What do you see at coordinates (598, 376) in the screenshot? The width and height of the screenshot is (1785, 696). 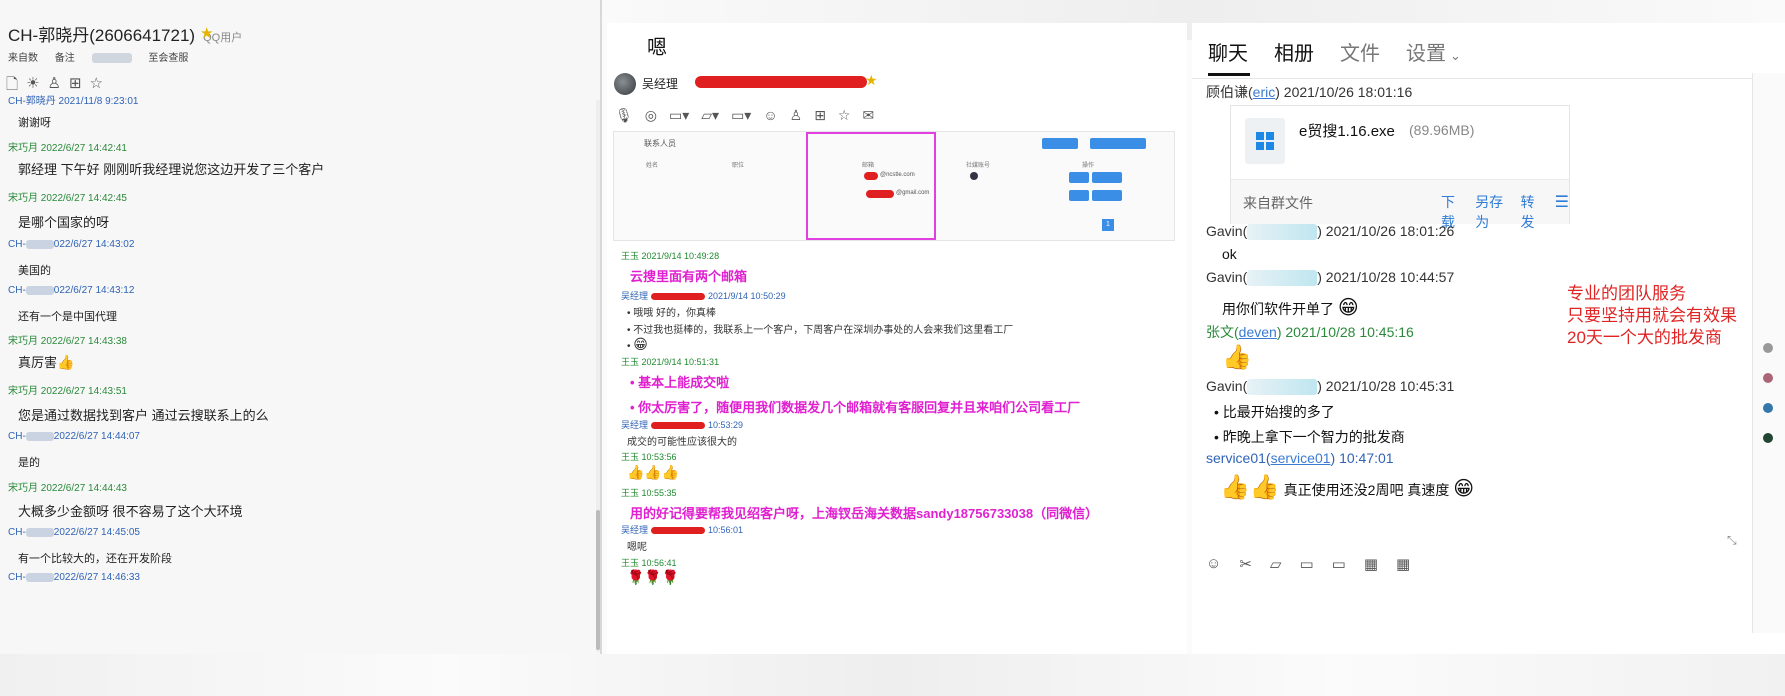 I see `scrollbar` at bounding box center [598, 376].